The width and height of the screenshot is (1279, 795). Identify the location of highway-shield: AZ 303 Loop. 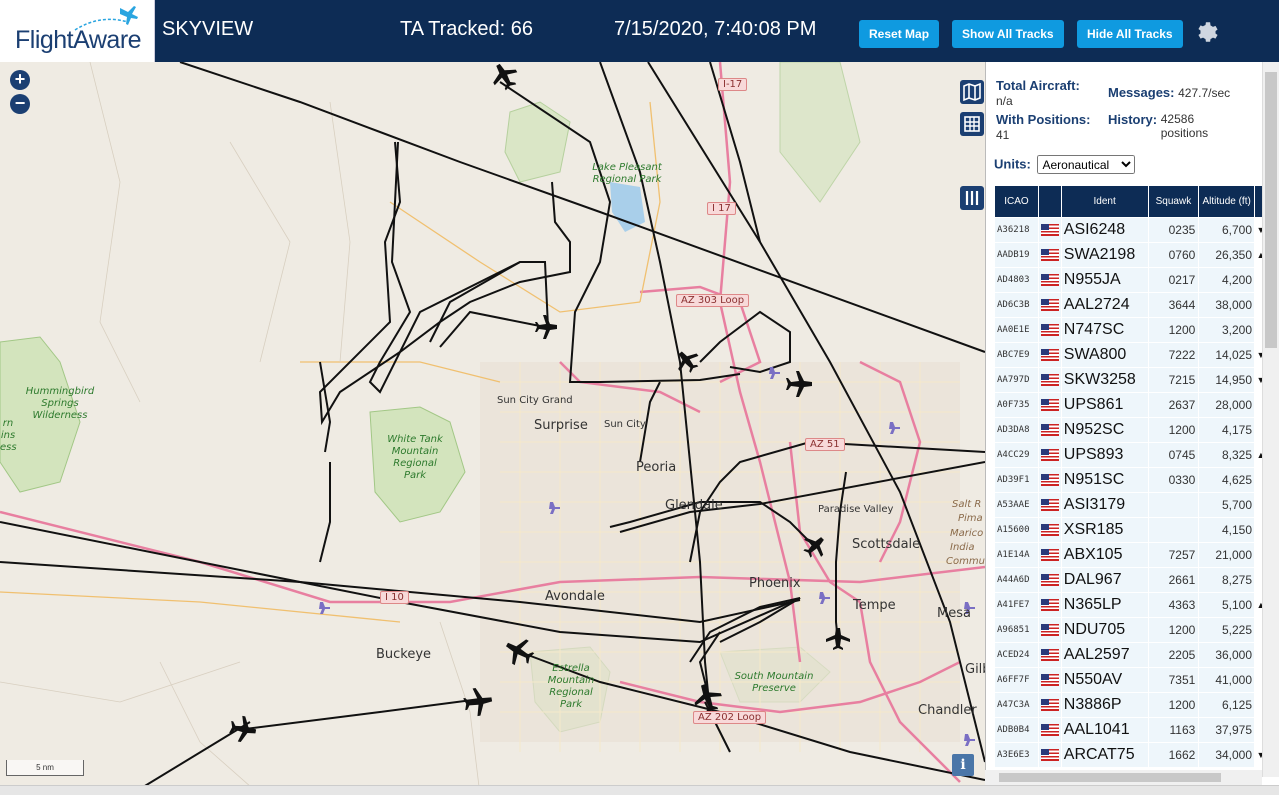
(713, 300).